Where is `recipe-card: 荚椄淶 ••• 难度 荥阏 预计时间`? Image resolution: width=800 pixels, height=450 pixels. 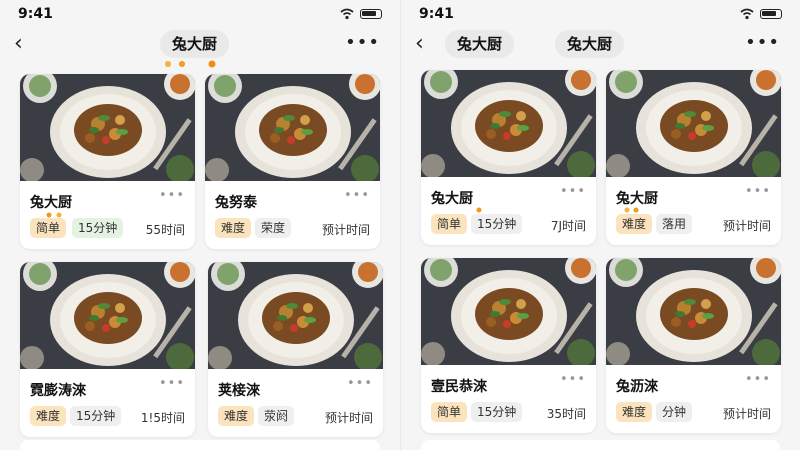 recipe-card: 荚椄淶 ••• 难度 荥阏 预计时间 is located at coordinates (295, 349).